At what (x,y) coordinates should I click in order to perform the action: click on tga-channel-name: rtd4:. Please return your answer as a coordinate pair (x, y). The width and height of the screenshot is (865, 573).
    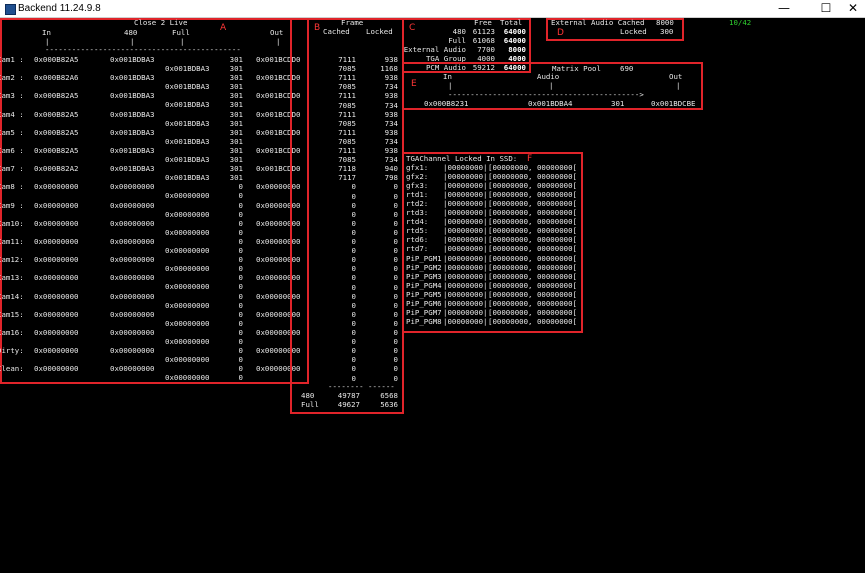
    Looking at the image, I should click on (417, 222).